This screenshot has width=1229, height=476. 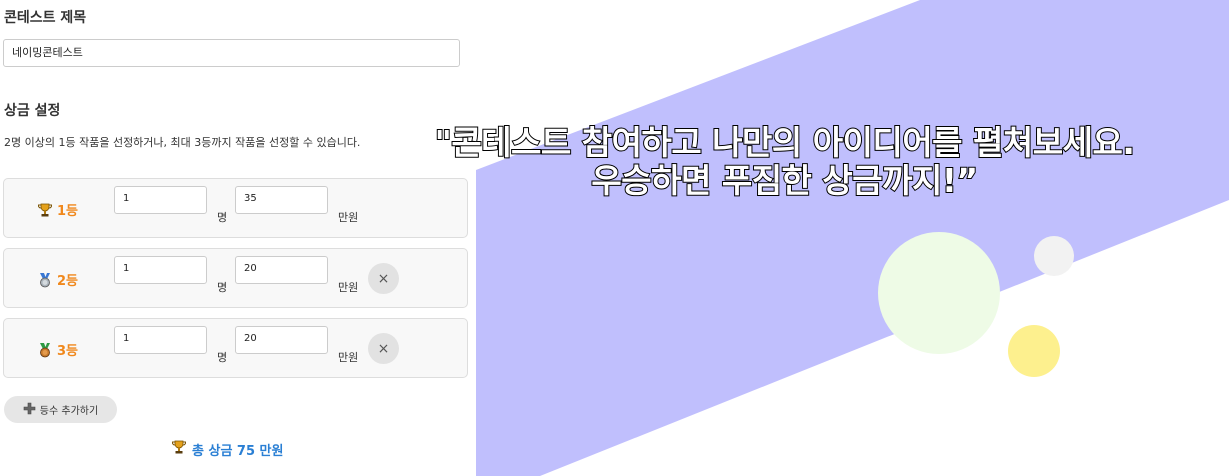 I want to click on add-rank-button: 등수 추가하기, so click(x=60, y=409).